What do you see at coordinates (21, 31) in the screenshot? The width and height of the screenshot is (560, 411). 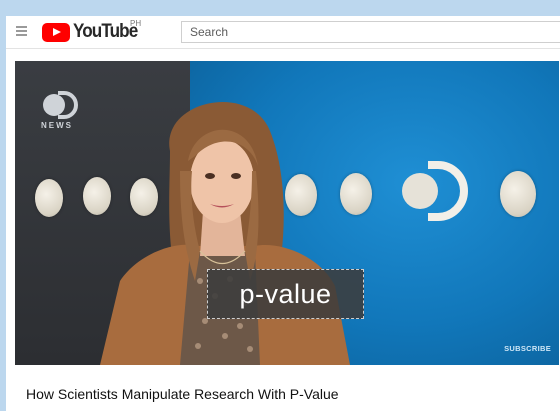 I see `menu-icon` at bounding box center [21, 31].